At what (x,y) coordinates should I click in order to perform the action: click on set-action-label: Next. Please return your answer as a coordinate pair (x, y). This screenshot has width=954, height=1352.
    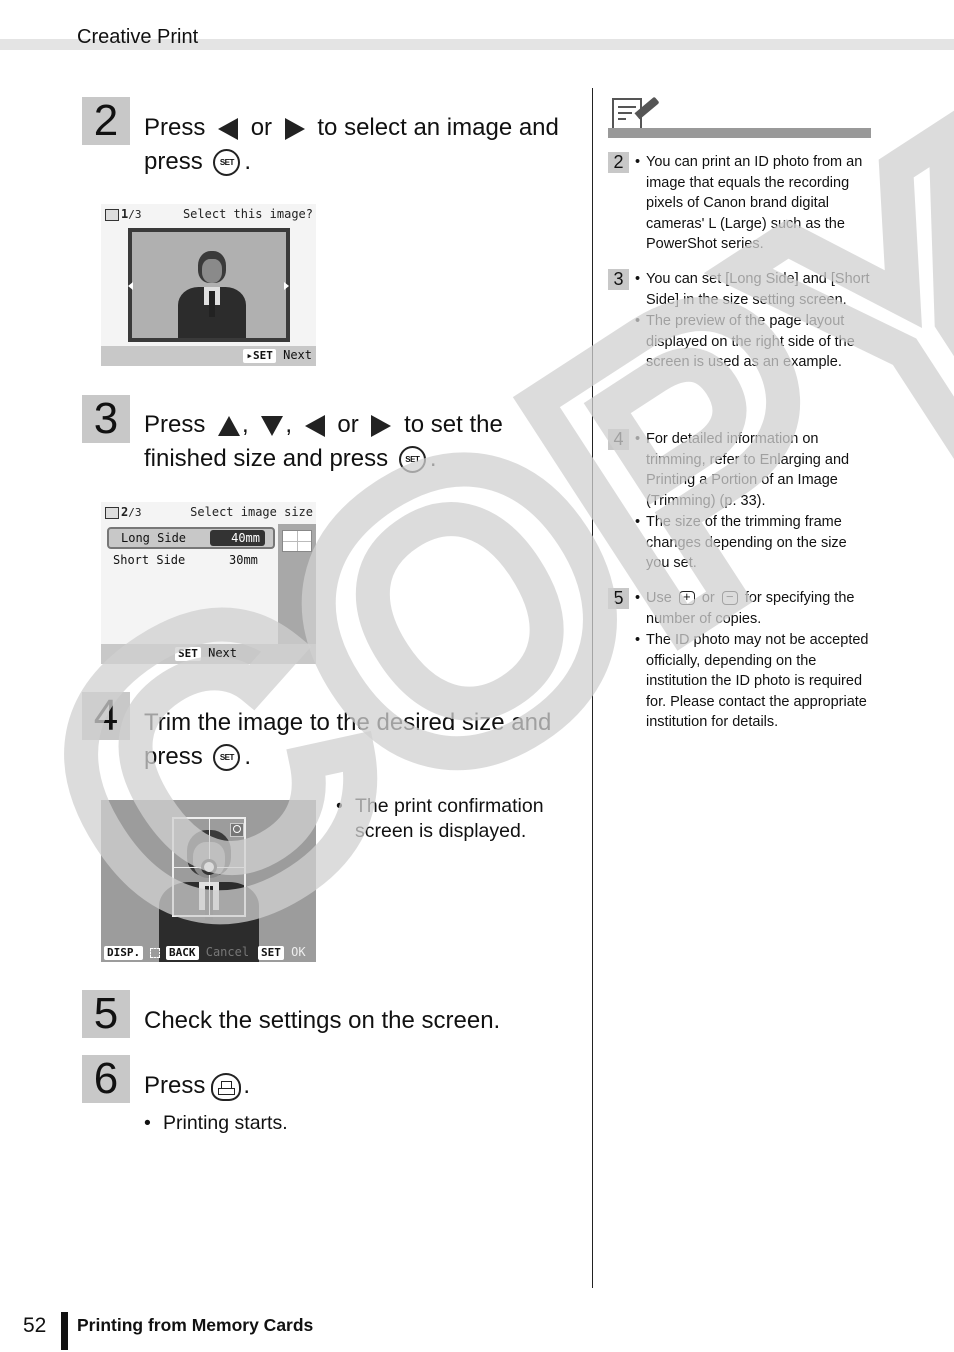
    Looking at the image, I should click on (223, 653).